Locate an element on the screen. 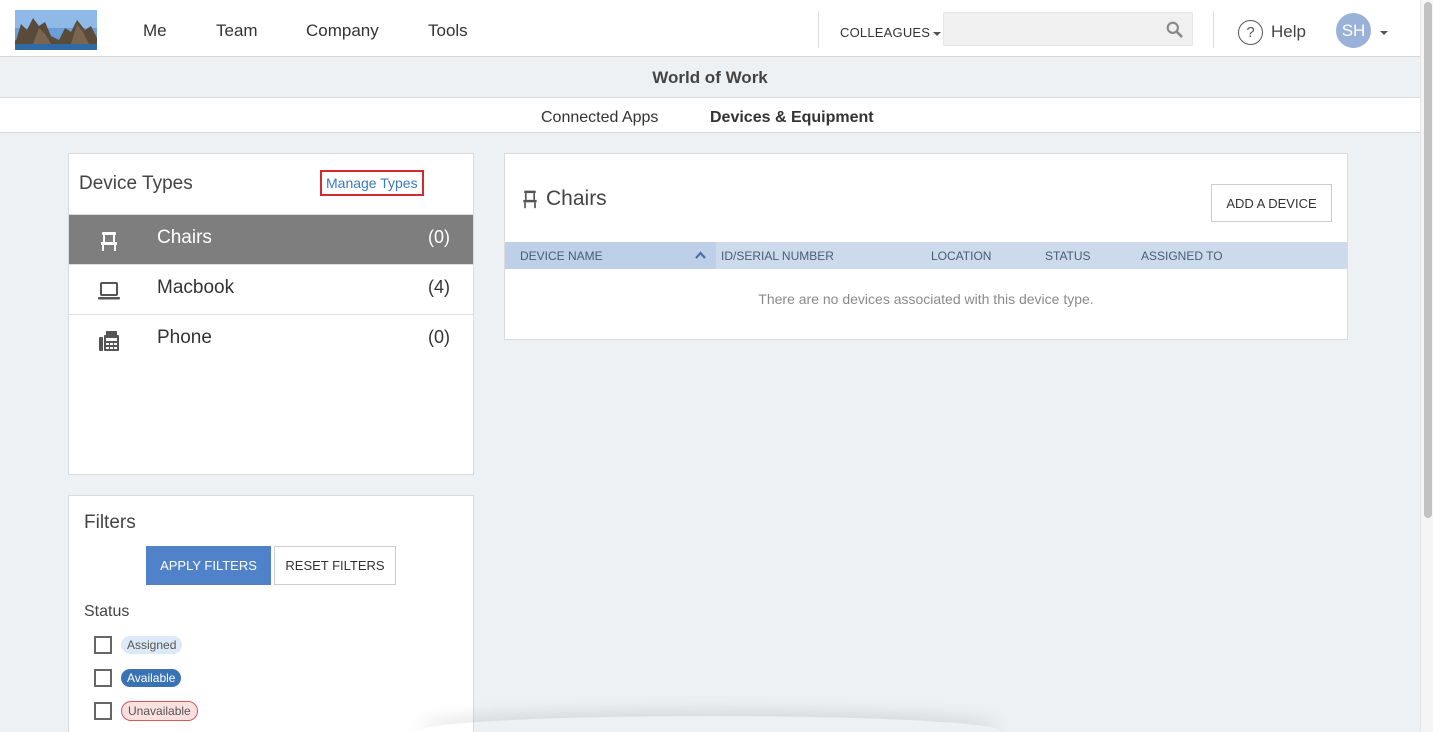 The height and width of the screenshot is (732, 1433). column-serial-number: ID/SERIAL NUMBER is located at coordinates (777, 256).